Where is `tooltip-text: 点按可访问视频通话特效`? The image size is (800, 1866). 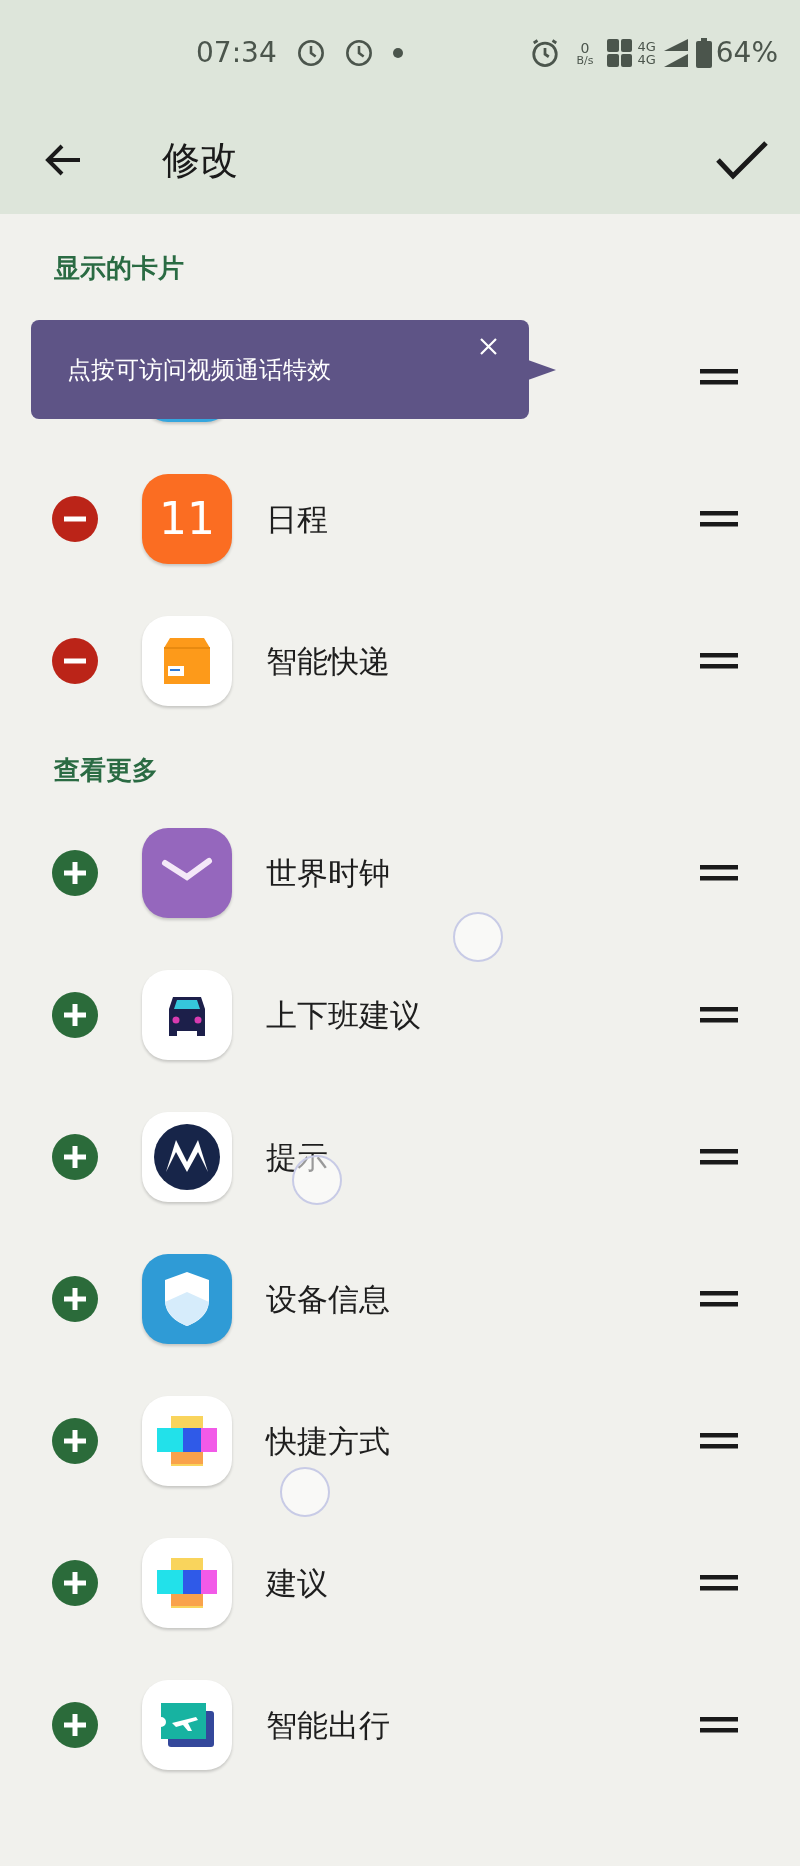
tooltip-text: 点按可访问视频通话特效 is located at coordinates (199, 370).